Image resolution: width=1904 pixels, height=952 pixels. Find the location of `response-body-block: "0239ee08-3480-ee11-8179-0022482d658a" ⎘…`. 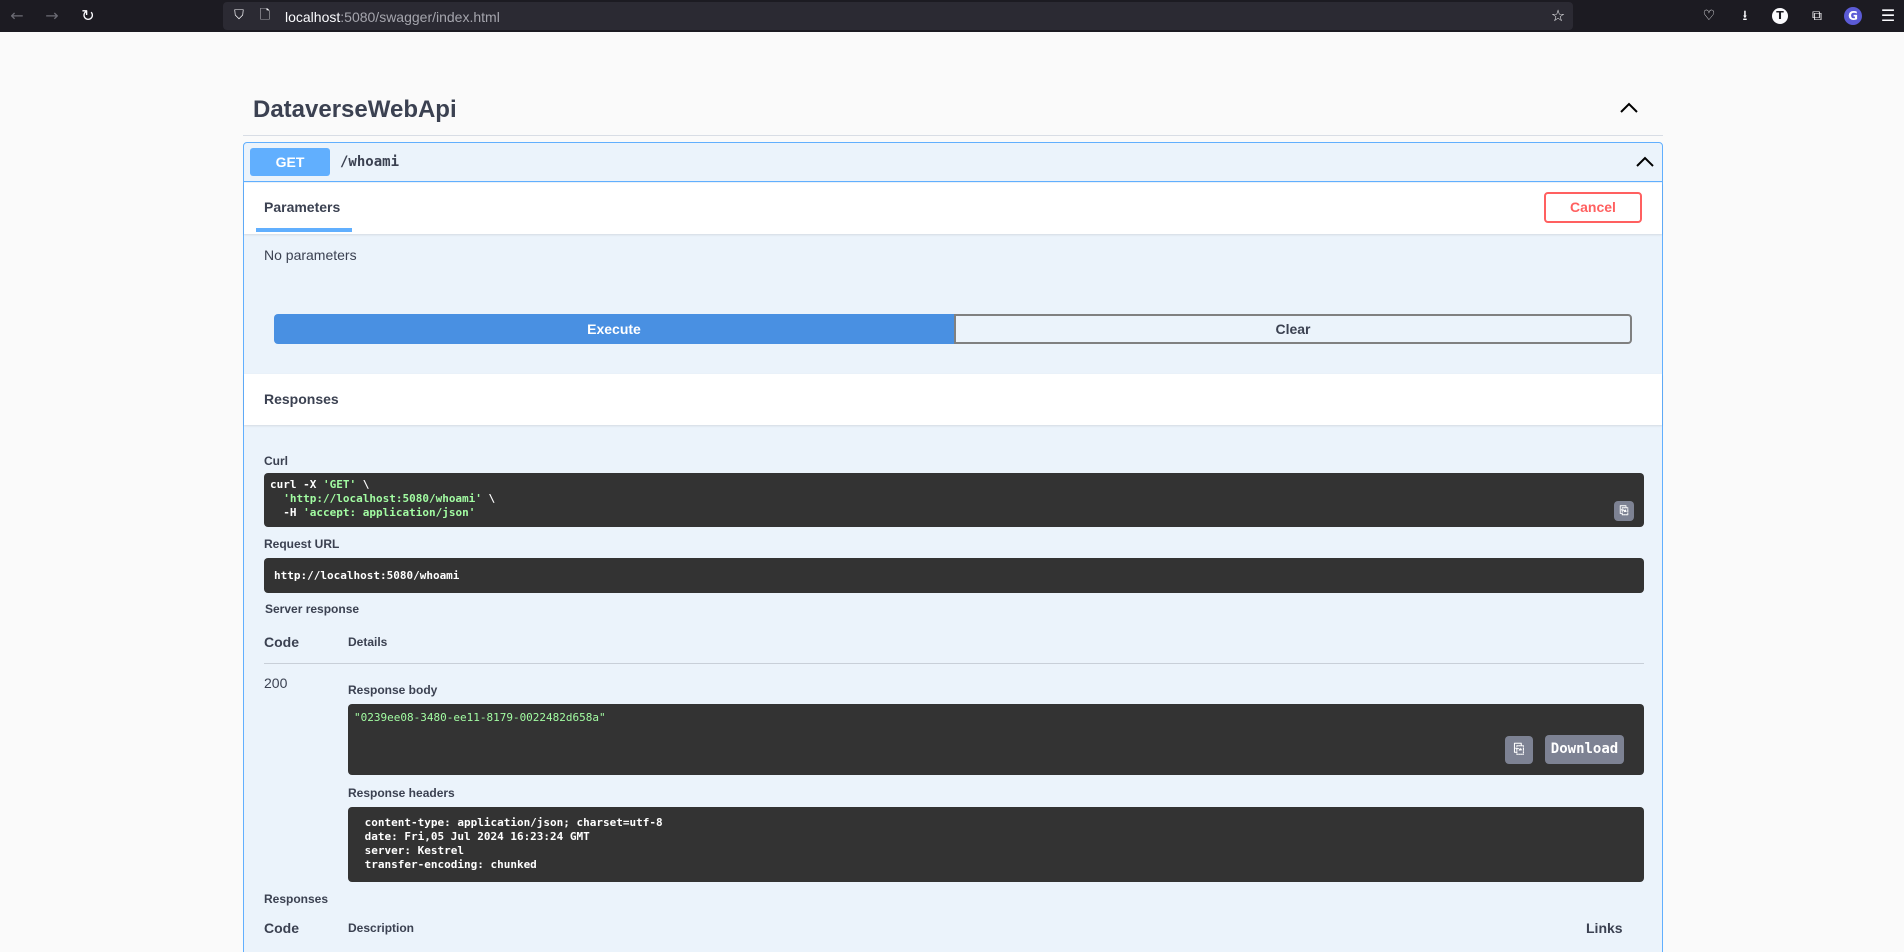

response-body-block: "0239ee08-3480-ee11-8179-0022482d658a" ⎘… is located at coordinates (996, 739).